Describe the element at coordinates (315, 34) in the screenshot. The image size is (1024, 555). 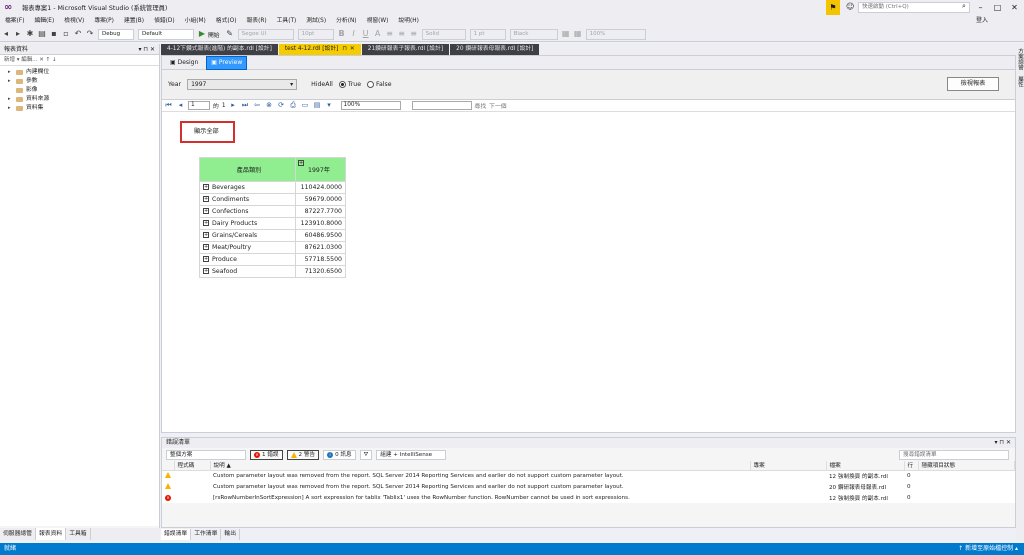
I see `font-size-select: 10pt` at that location.